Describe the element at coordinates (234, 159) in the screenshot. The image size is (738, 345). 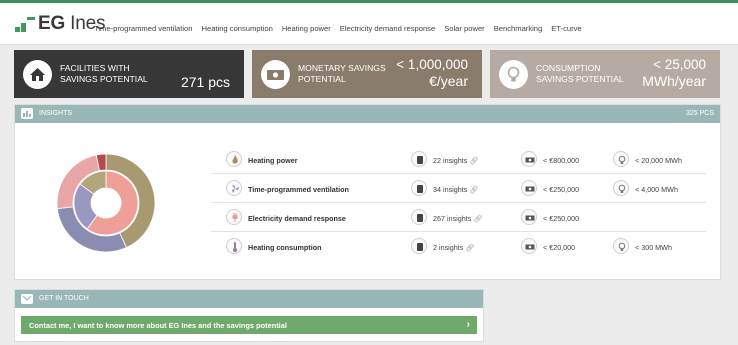
I see `flame-icon` at that location.